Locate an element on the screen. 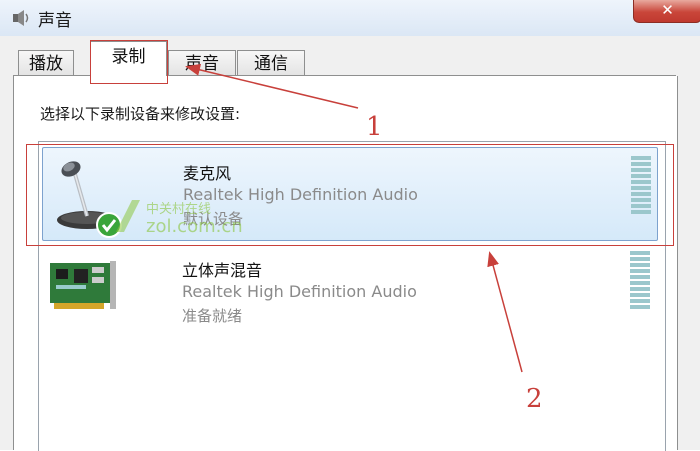 Image resolution: width=700 pixels, height=451 pixels. annotation-number-1: 1 is located at coordinates (374, 127).